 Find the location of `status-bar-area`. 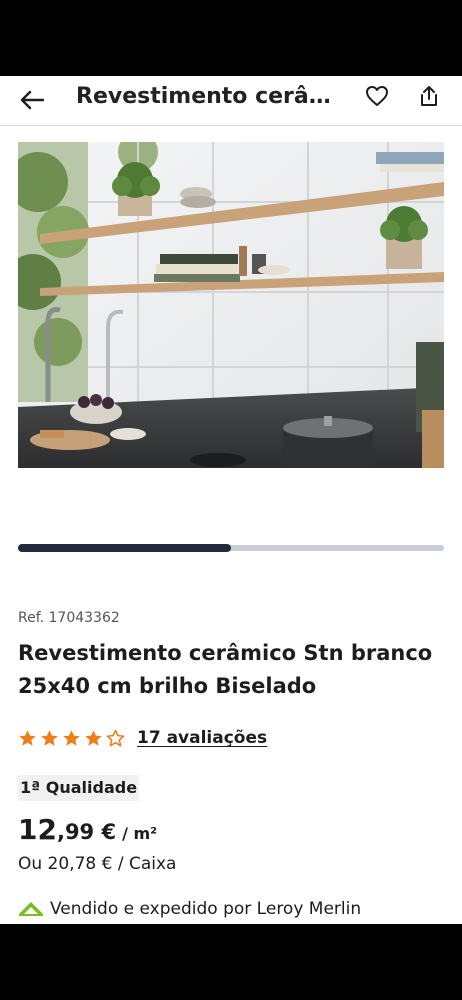

status-bar-area is located at coordinates (231, 38).